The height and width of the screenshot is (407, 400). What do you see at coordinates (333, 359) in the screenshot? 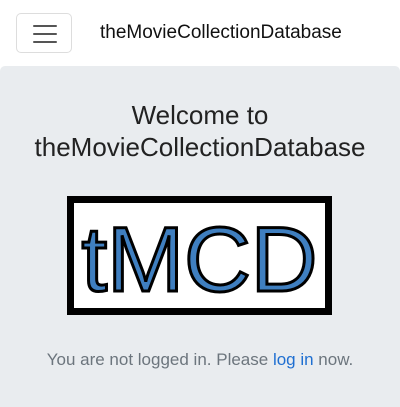
I see `message-text-after: now.` at bounding box center [333, 359].